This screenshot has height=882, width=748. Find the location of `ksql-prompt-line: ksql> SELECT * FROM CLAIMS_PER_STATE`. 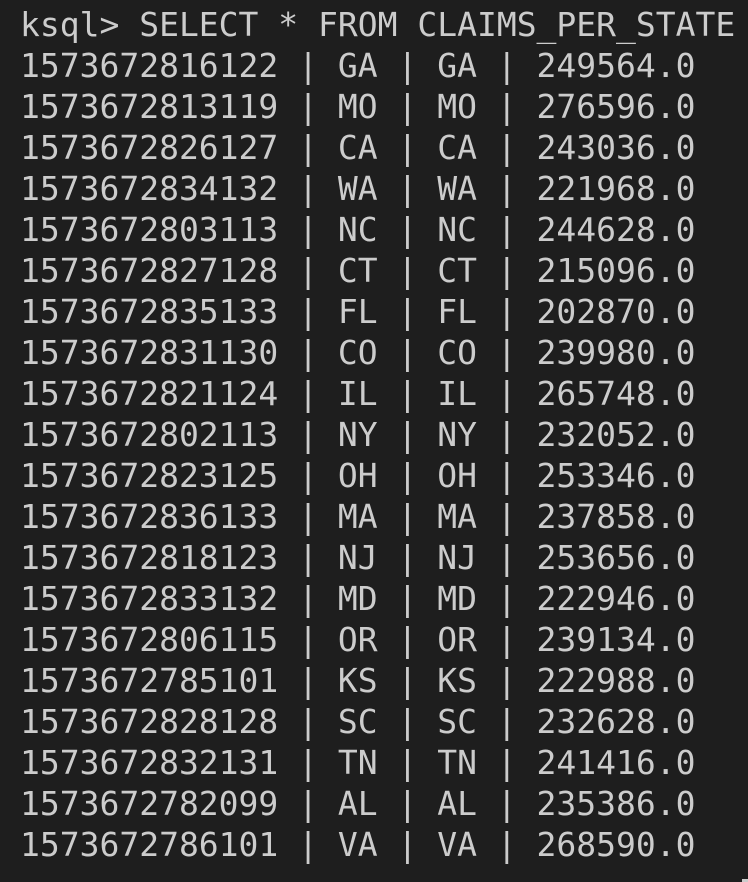

ksql-prompt-line: ksql> SELECT * FROM CLAIMS_PER_STATE is located at coordinates (378, 24).